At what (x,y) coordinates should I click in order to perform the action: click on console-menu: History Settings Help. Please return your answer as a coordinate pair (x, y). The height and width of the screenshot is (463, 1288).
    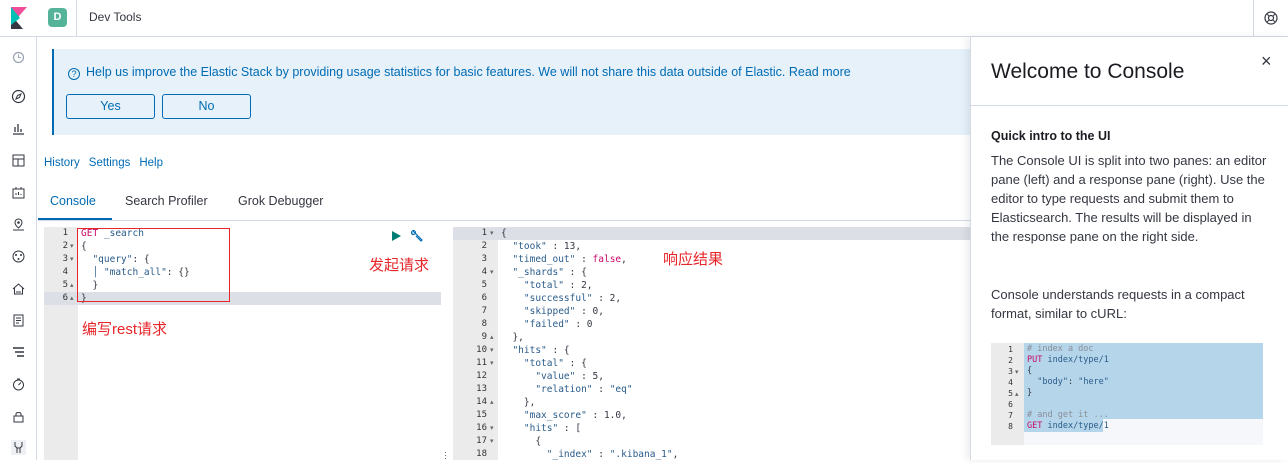
    Looking at the image, I should click on (108, 163).